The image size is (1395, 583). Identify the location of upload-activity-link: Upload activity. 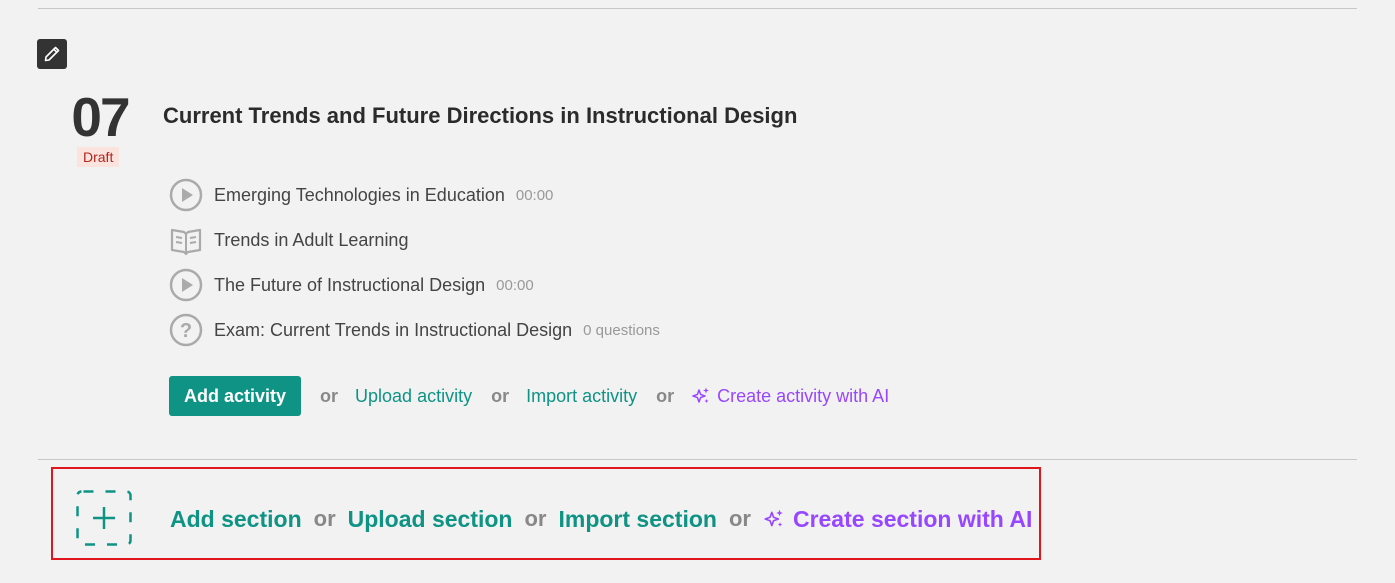
(413, 396).